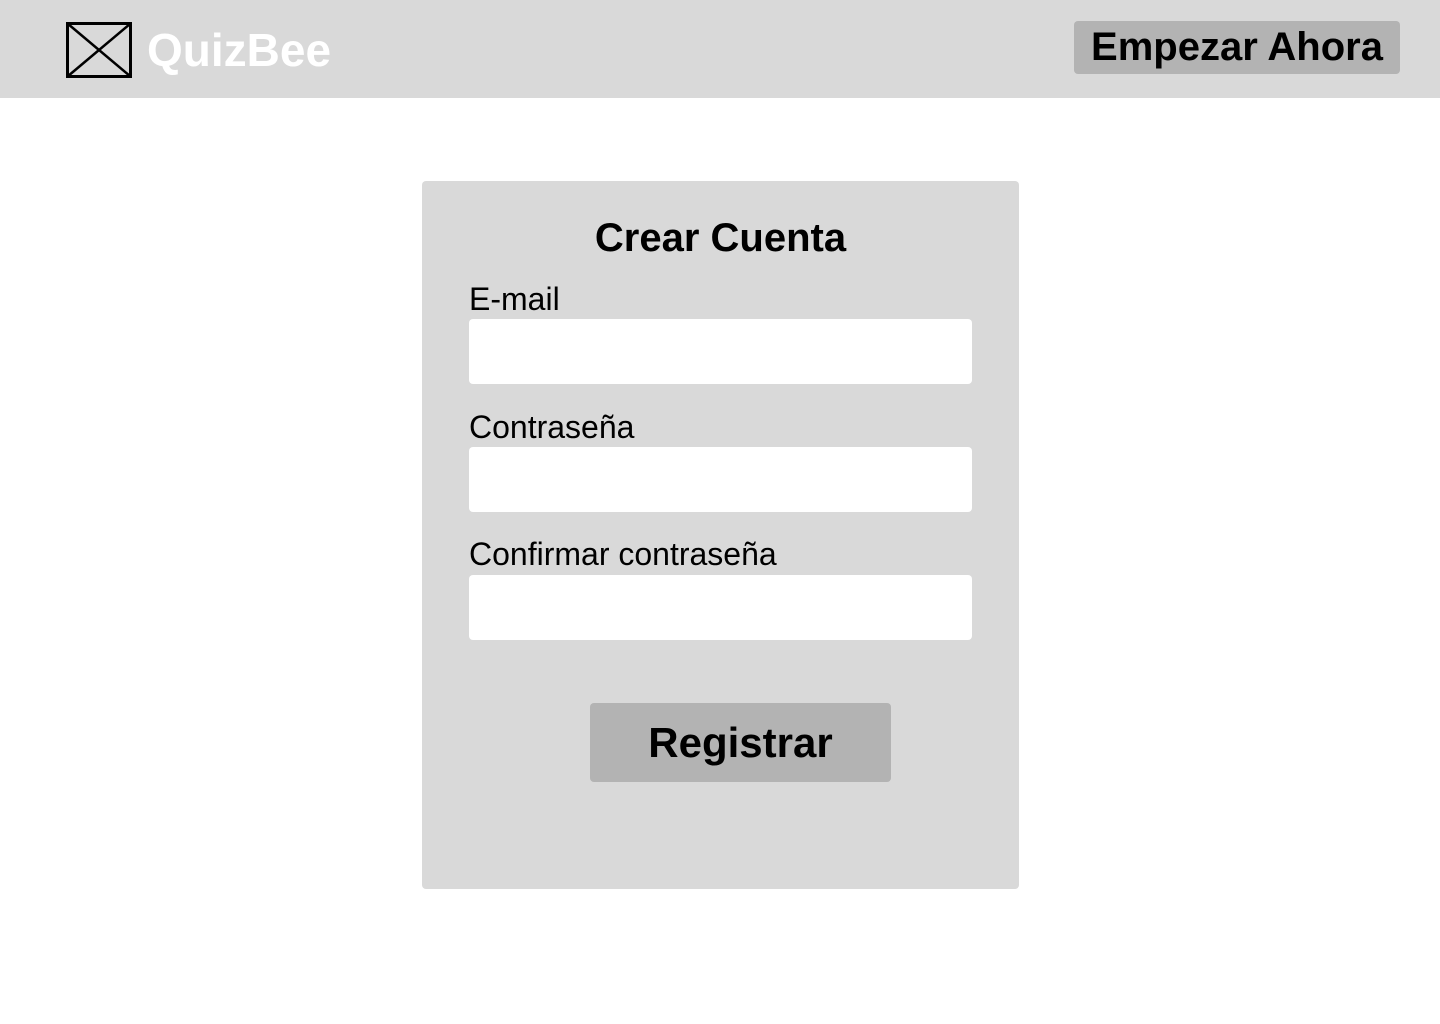 This screenshot has height=1024, width=1440. Describe the element at coordinates (623, 554) in the screenshot. I see `confirm-password-label: Confirmar contraseña` at that location.